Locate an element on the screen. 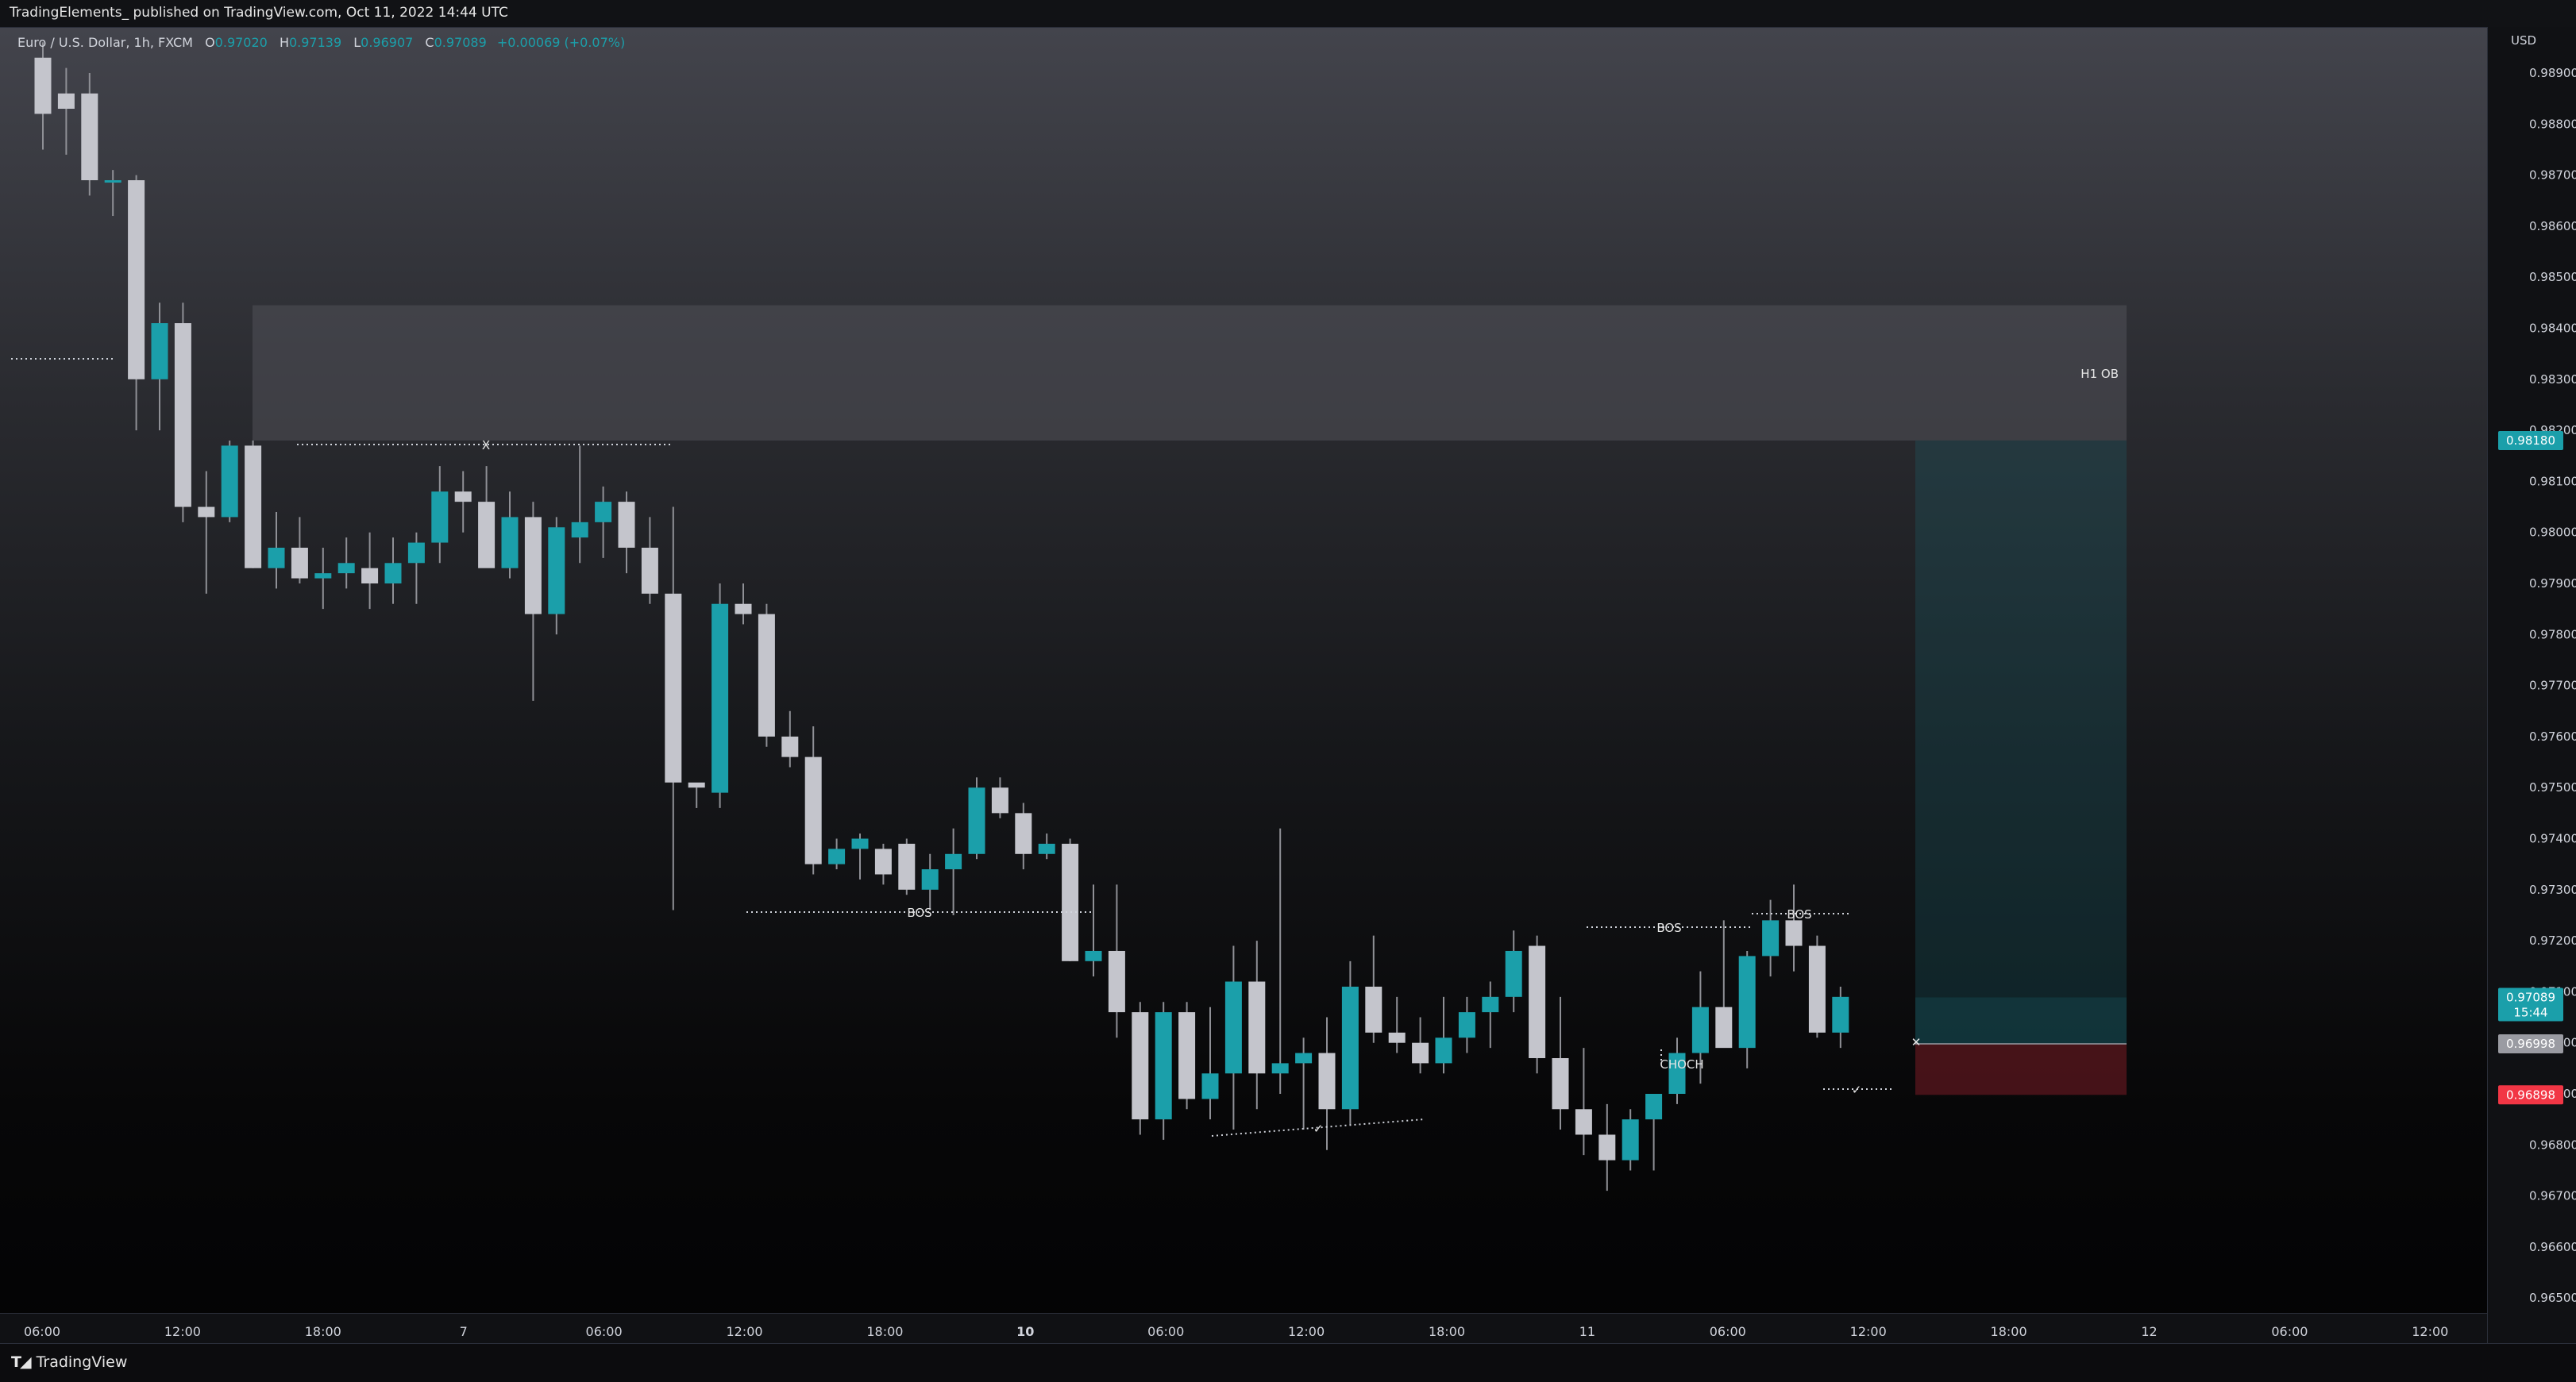 The height and width of the screenshot is (1382, 2576). stop-loss-zone is located at coordinates (2021, 1069).